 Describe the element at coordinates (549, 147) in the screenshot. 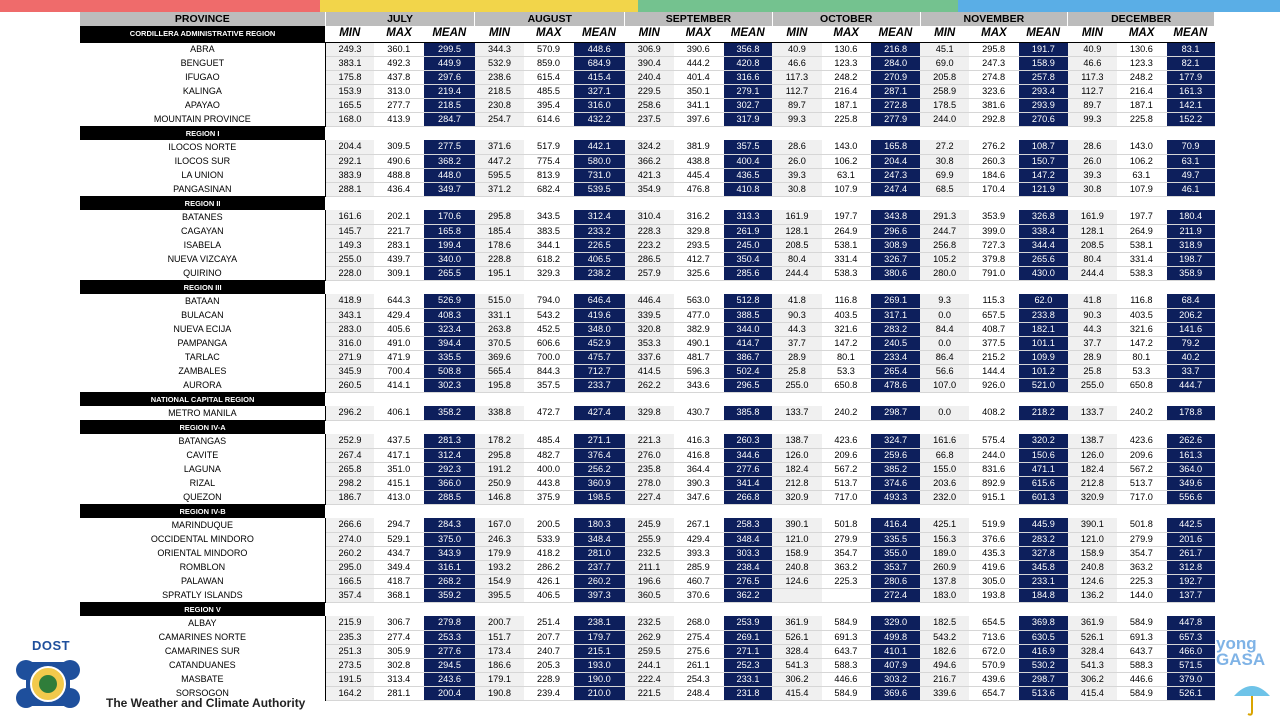

I see `max-cell: 517.9` at that location.